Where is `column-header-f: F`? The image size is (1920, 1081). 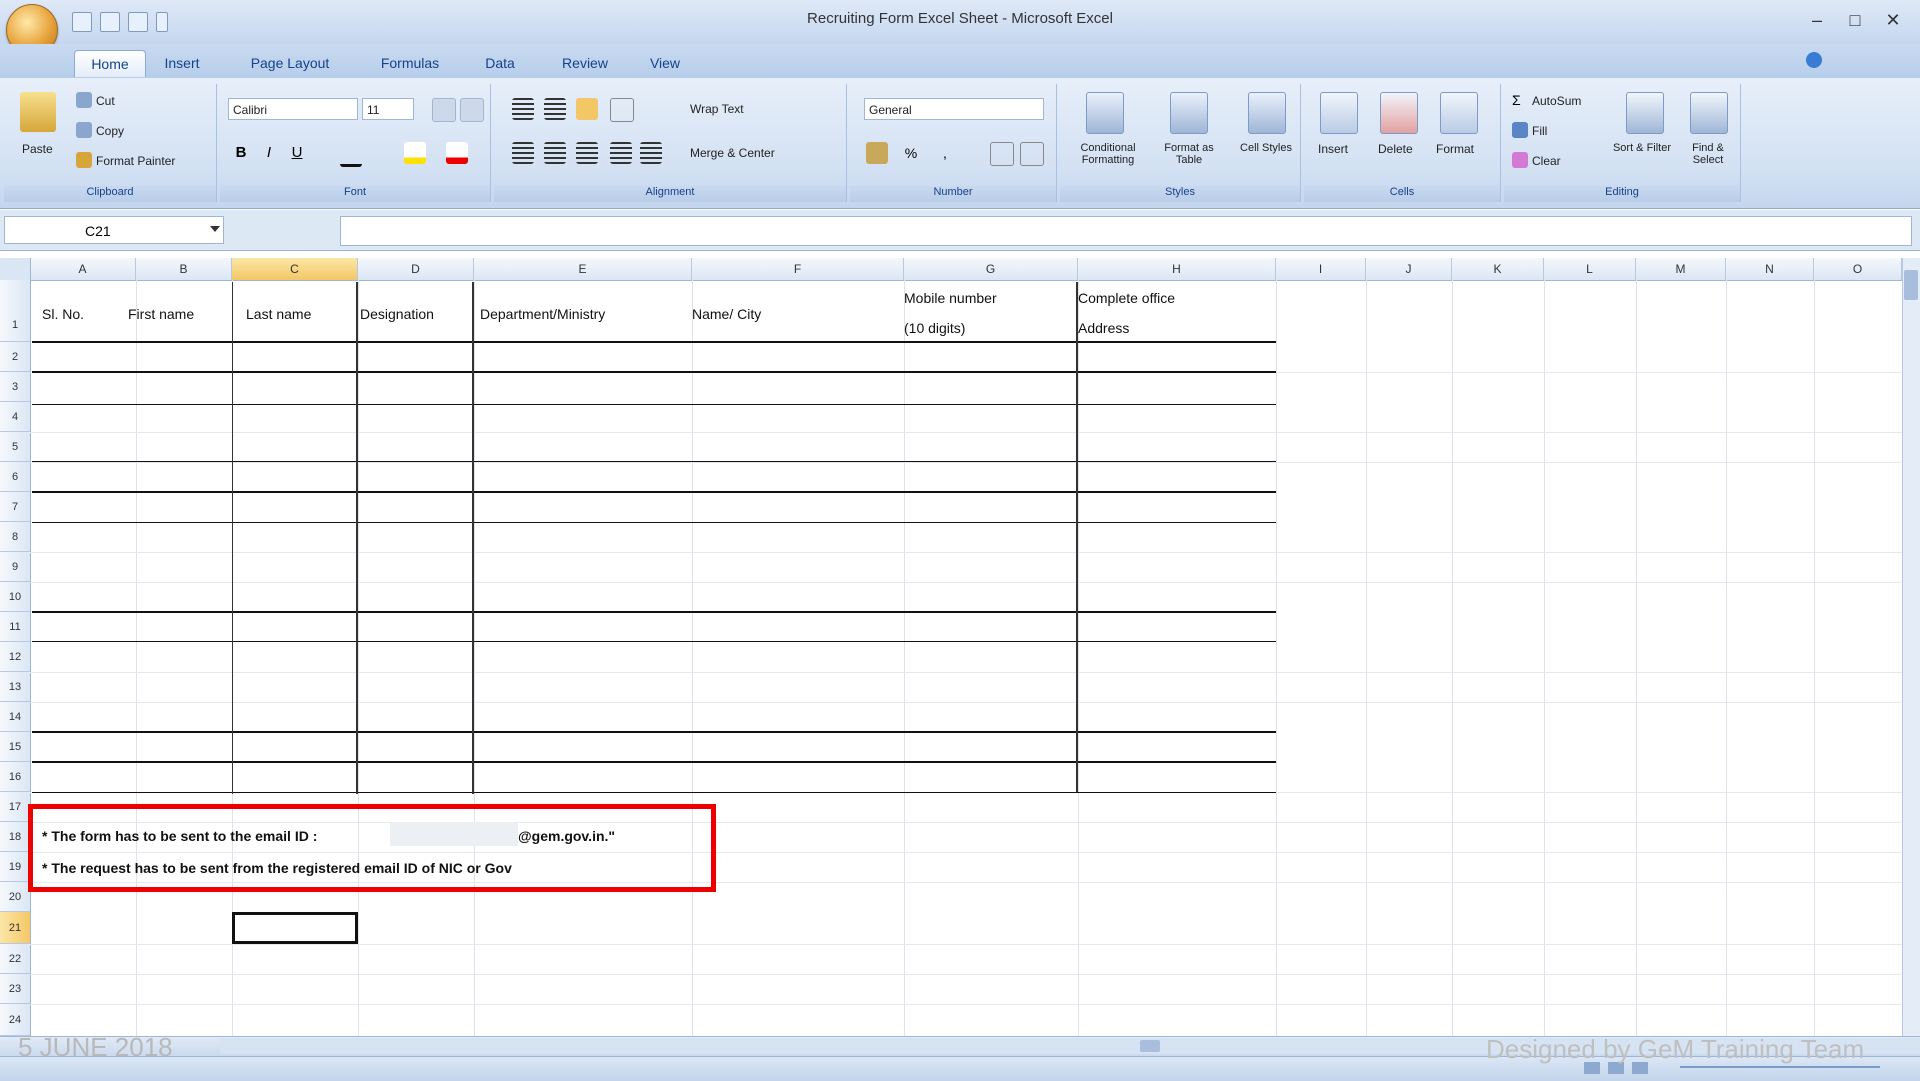 column-header-f: F is located at coordinates (798, 269).